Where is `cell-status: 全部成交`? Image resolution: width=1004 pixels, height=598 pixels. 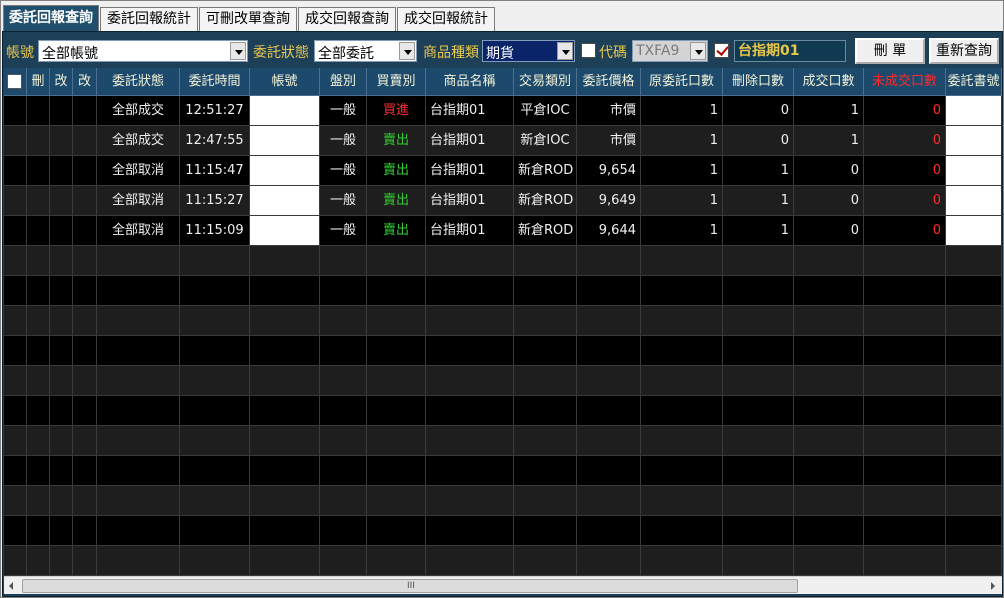
cell-status: 全部成交 is located at coordinates (138, 141).